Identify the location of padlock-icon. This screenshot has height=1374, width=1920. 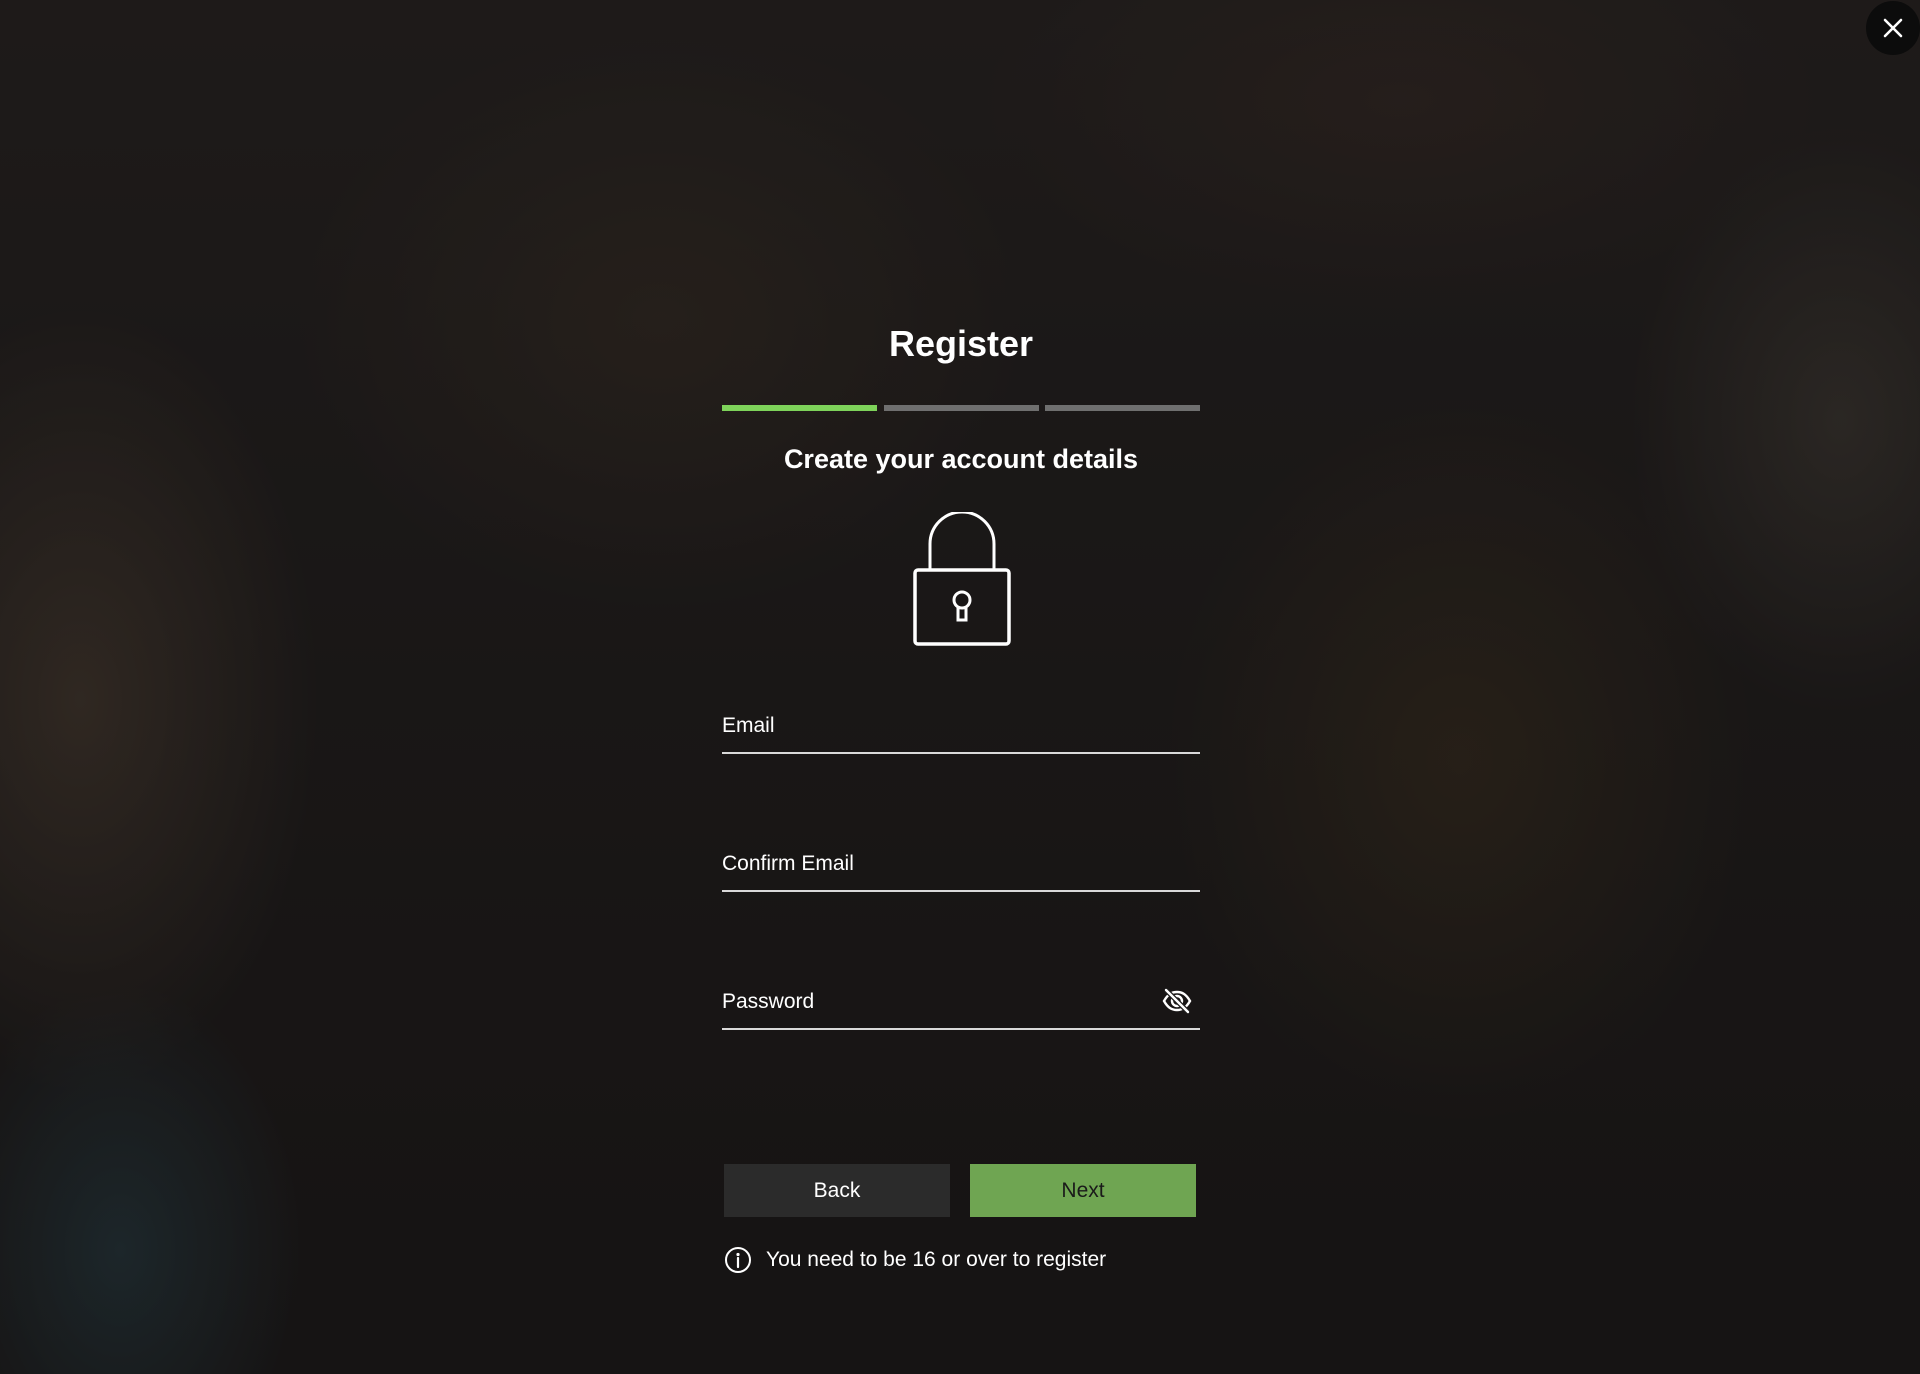
(962, 579).